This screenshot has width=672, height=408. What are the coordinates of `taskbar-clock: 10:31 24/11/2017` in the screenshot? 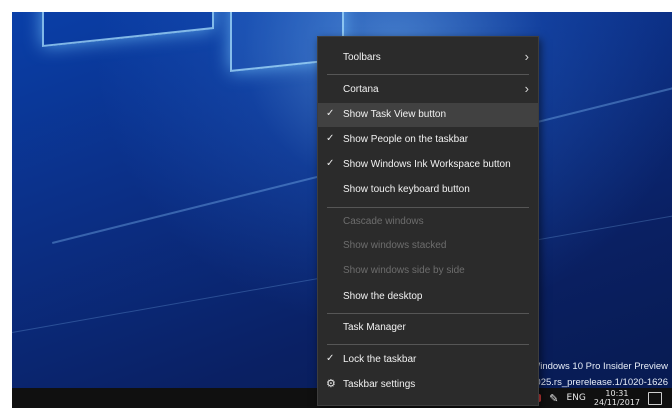 It's located at (617, 398).